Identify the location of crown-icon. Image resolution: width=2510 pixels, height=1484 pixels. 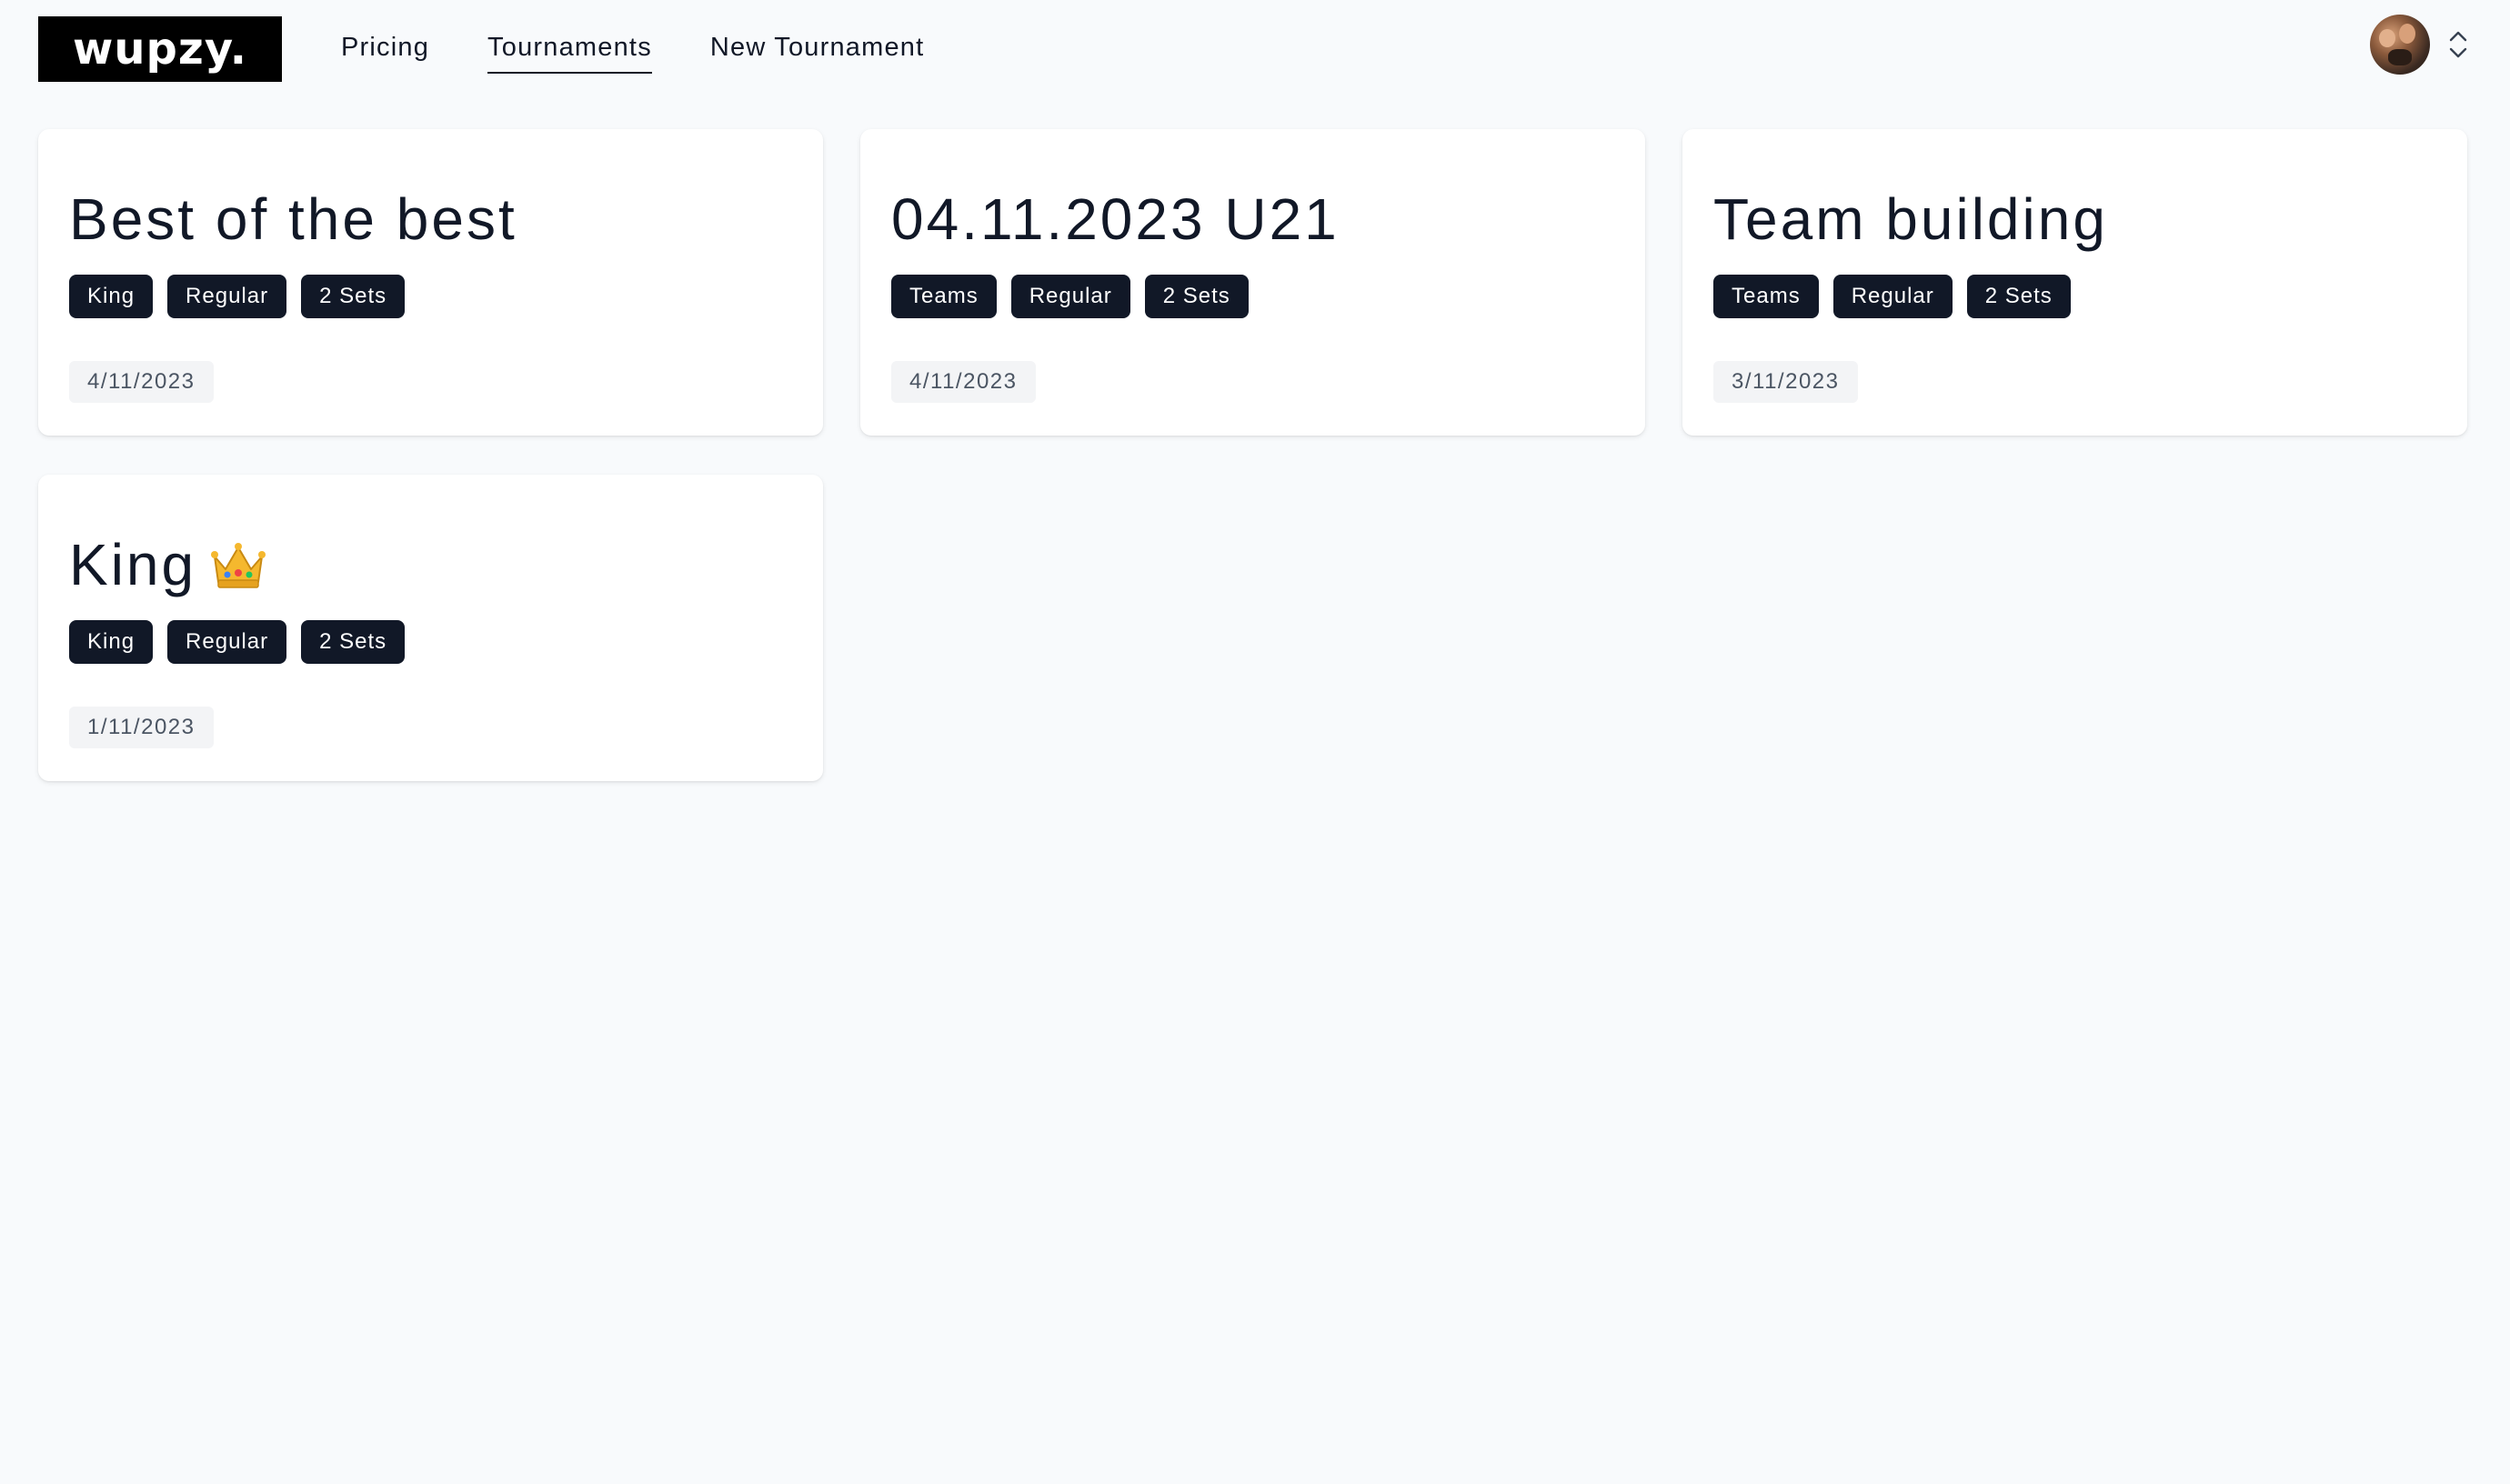
(238, 570).